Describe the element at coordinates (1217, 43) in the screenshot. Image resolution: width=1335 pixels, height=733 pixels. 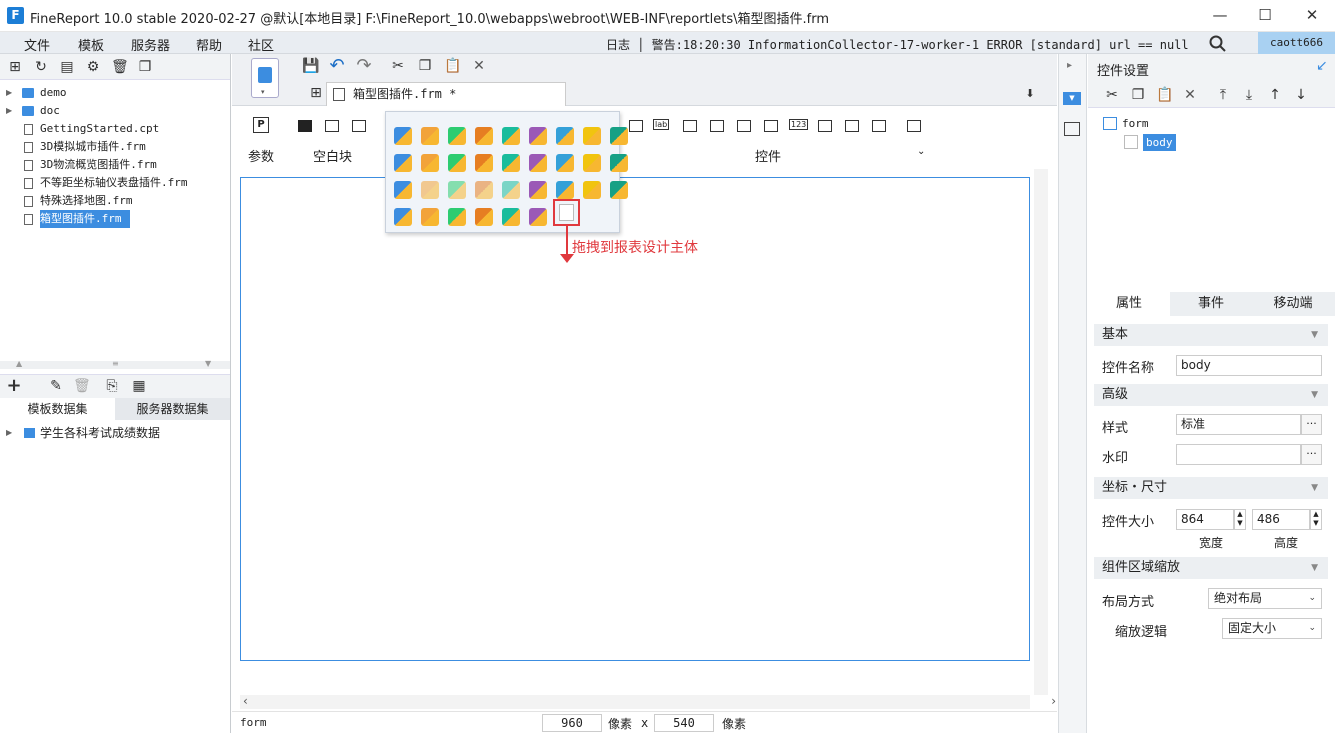
I see `search-icon` at that location.